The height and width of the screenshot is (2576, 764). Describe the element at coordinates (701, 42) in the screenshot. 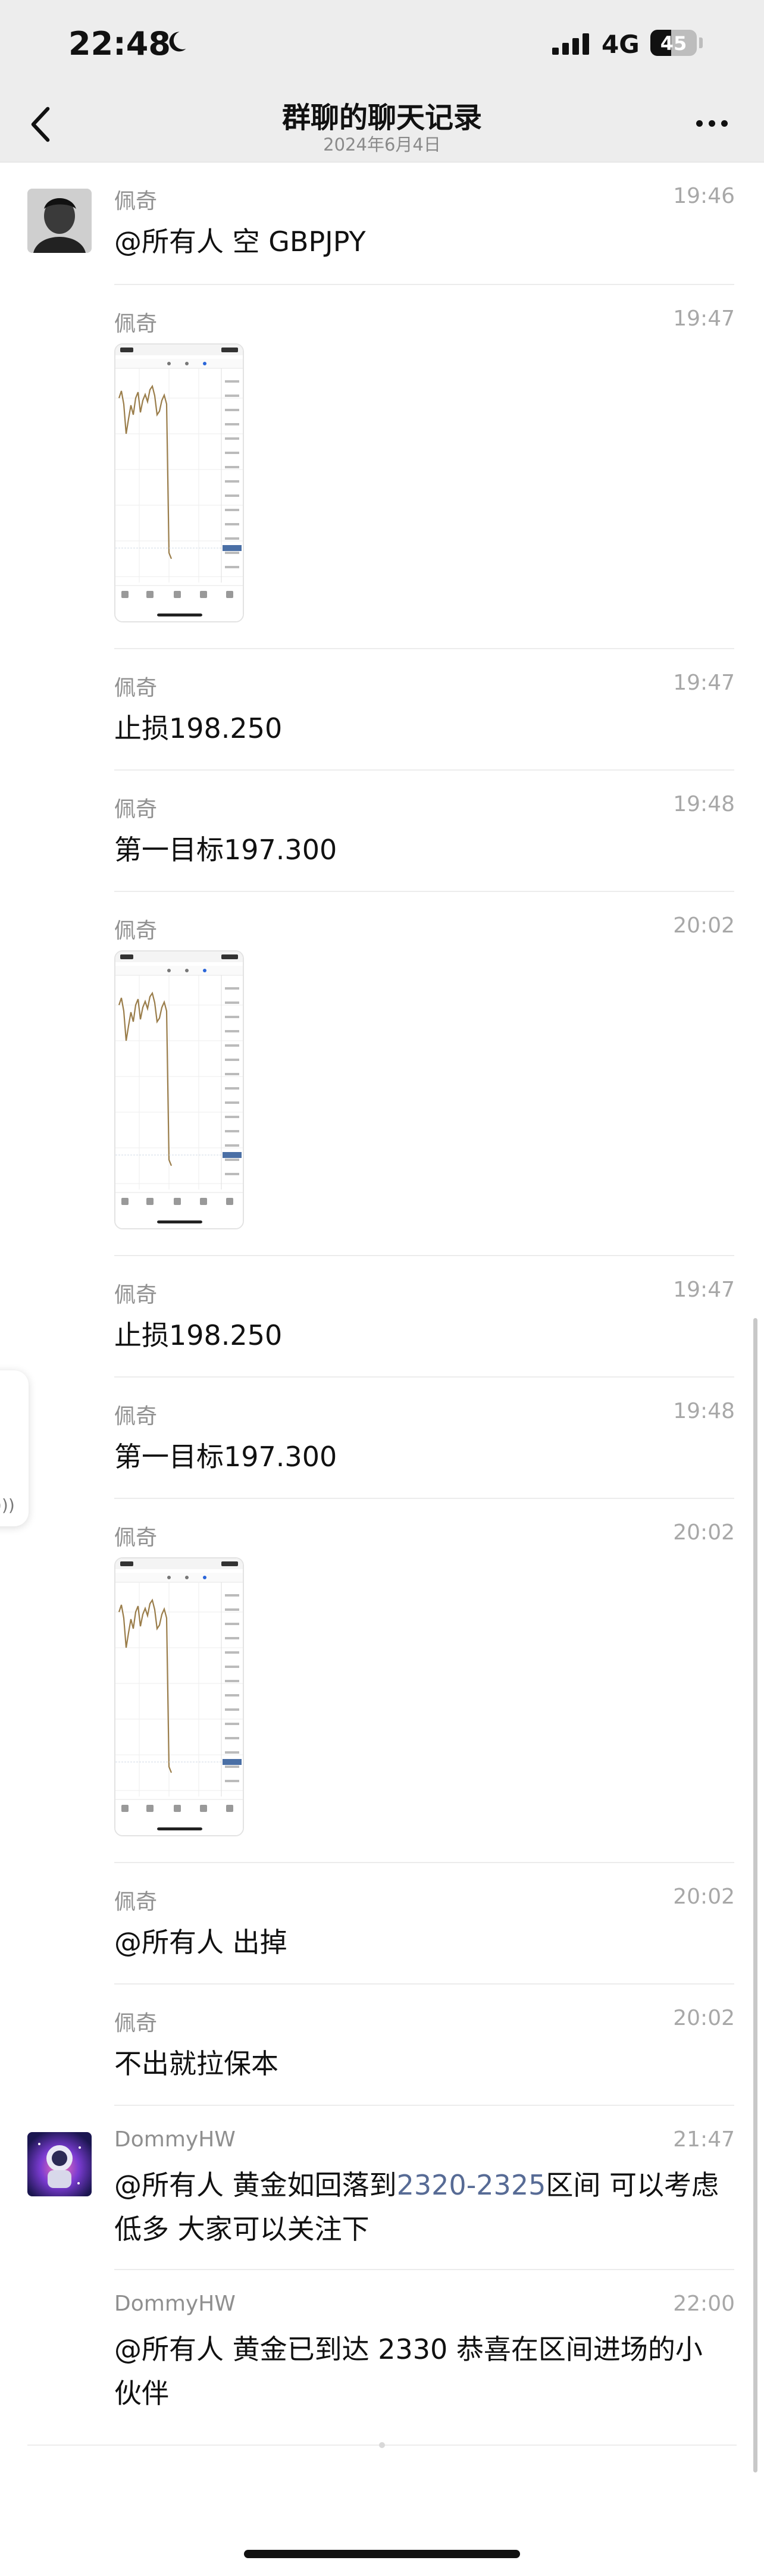

I see `battery-tip` at that location.